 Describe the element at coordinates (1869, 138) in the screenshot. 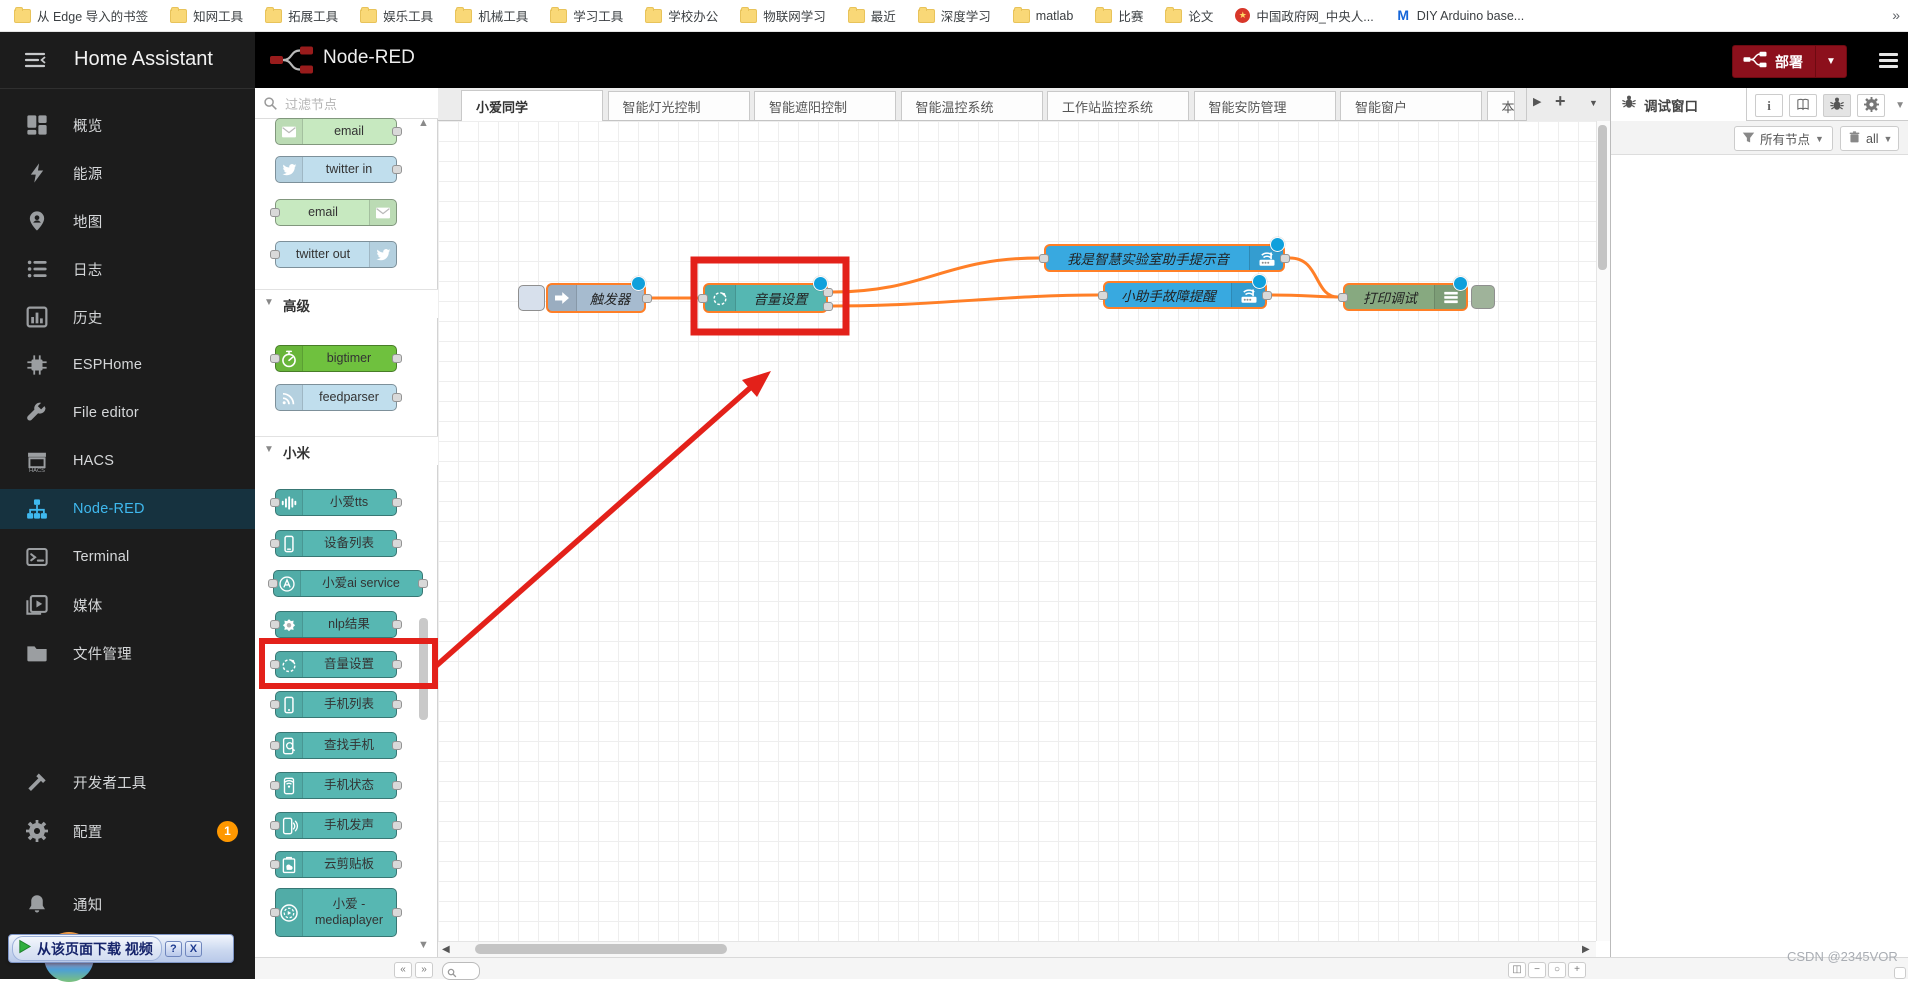

I see `debug-clear-button: all ▼` at that location.